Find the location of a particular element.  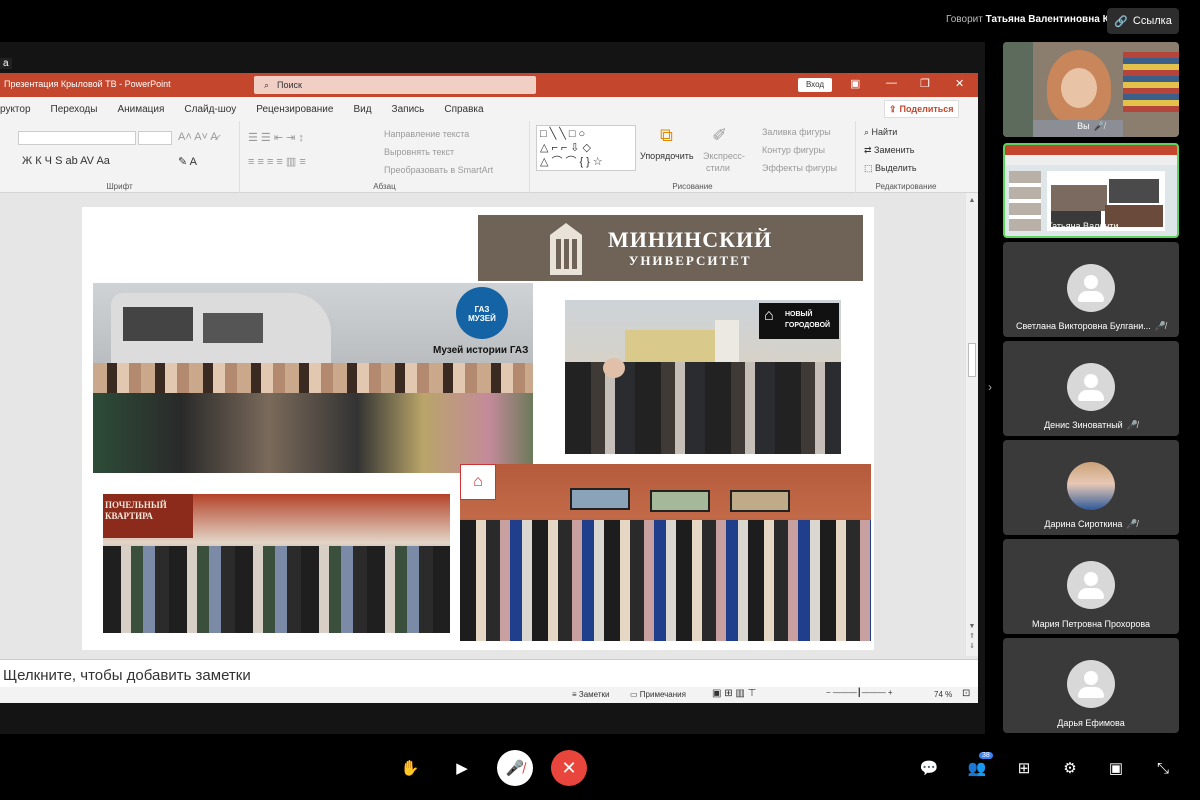

scroll-up-icon: ▲ is located at coordinates (972, 200).